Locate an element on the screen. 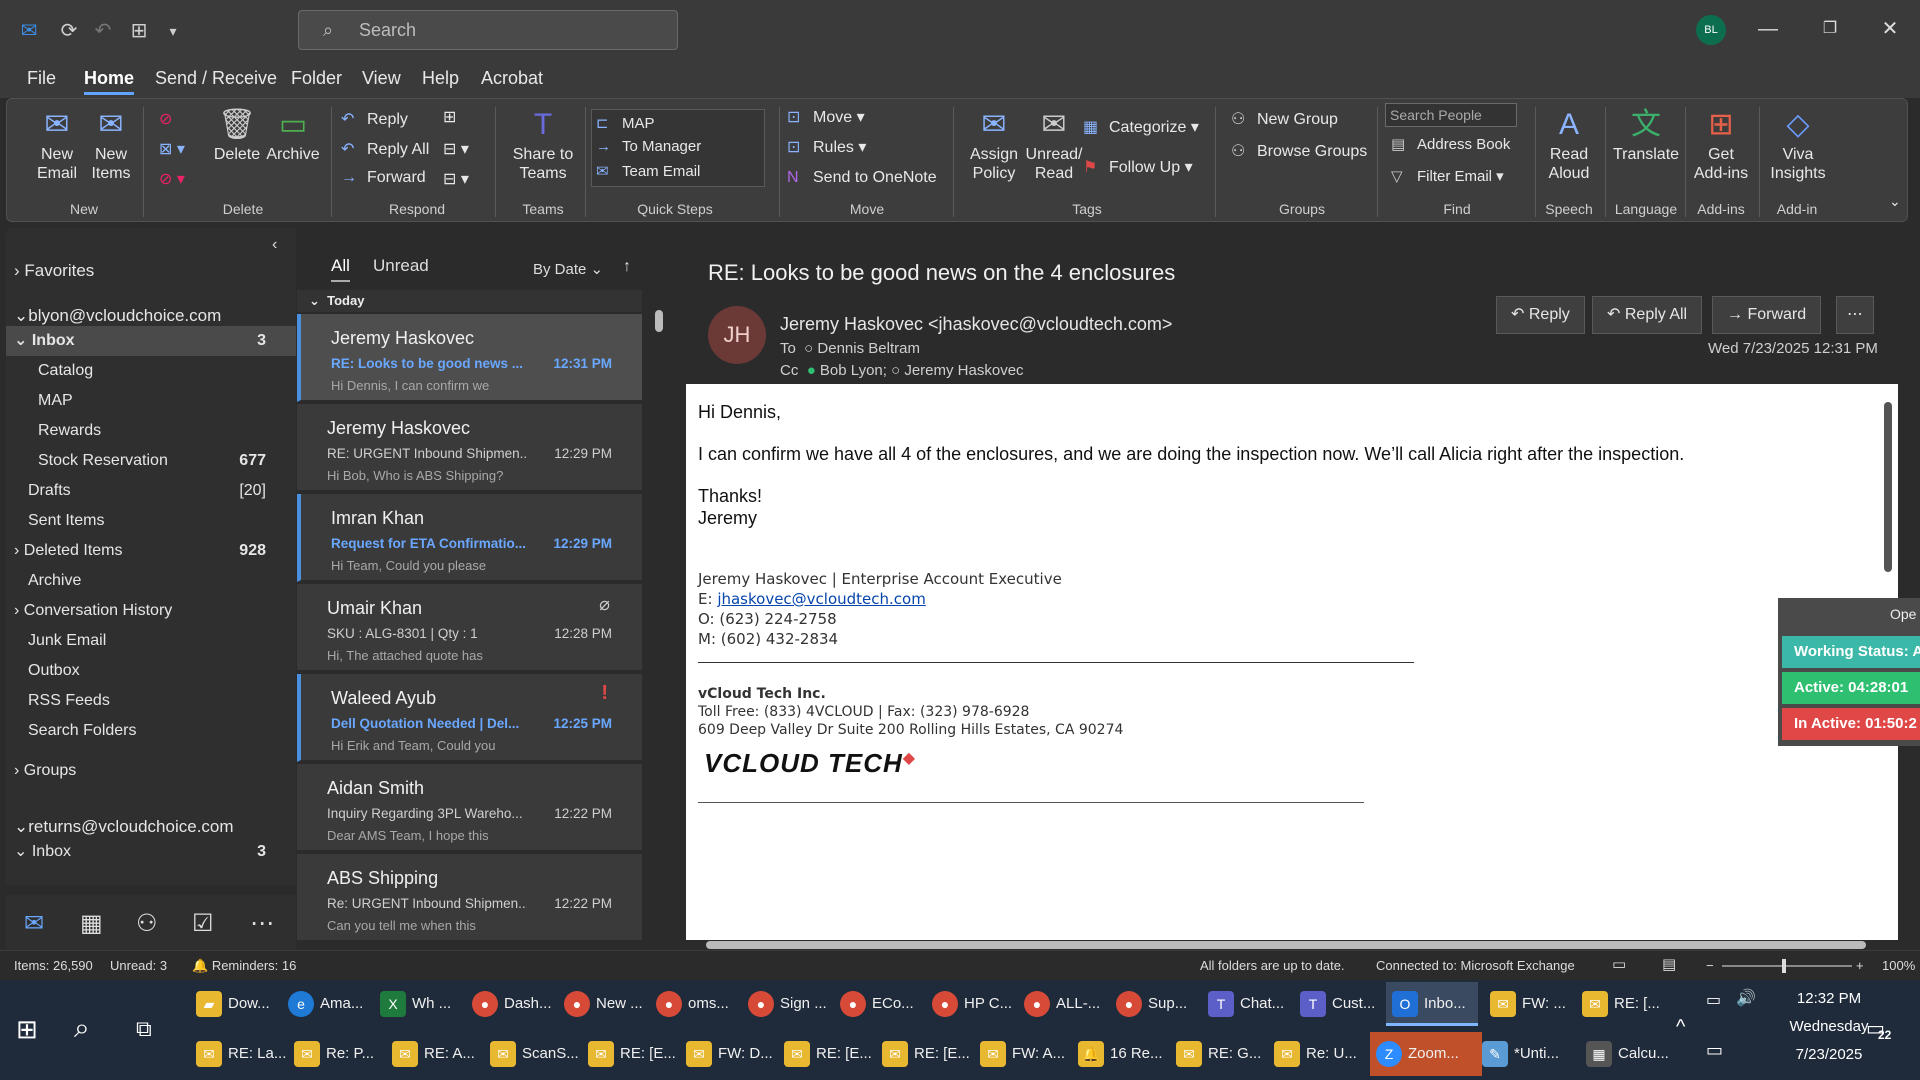  unread-read-button: ✉ Unread/ Read is located at coordinates (1054, 144).